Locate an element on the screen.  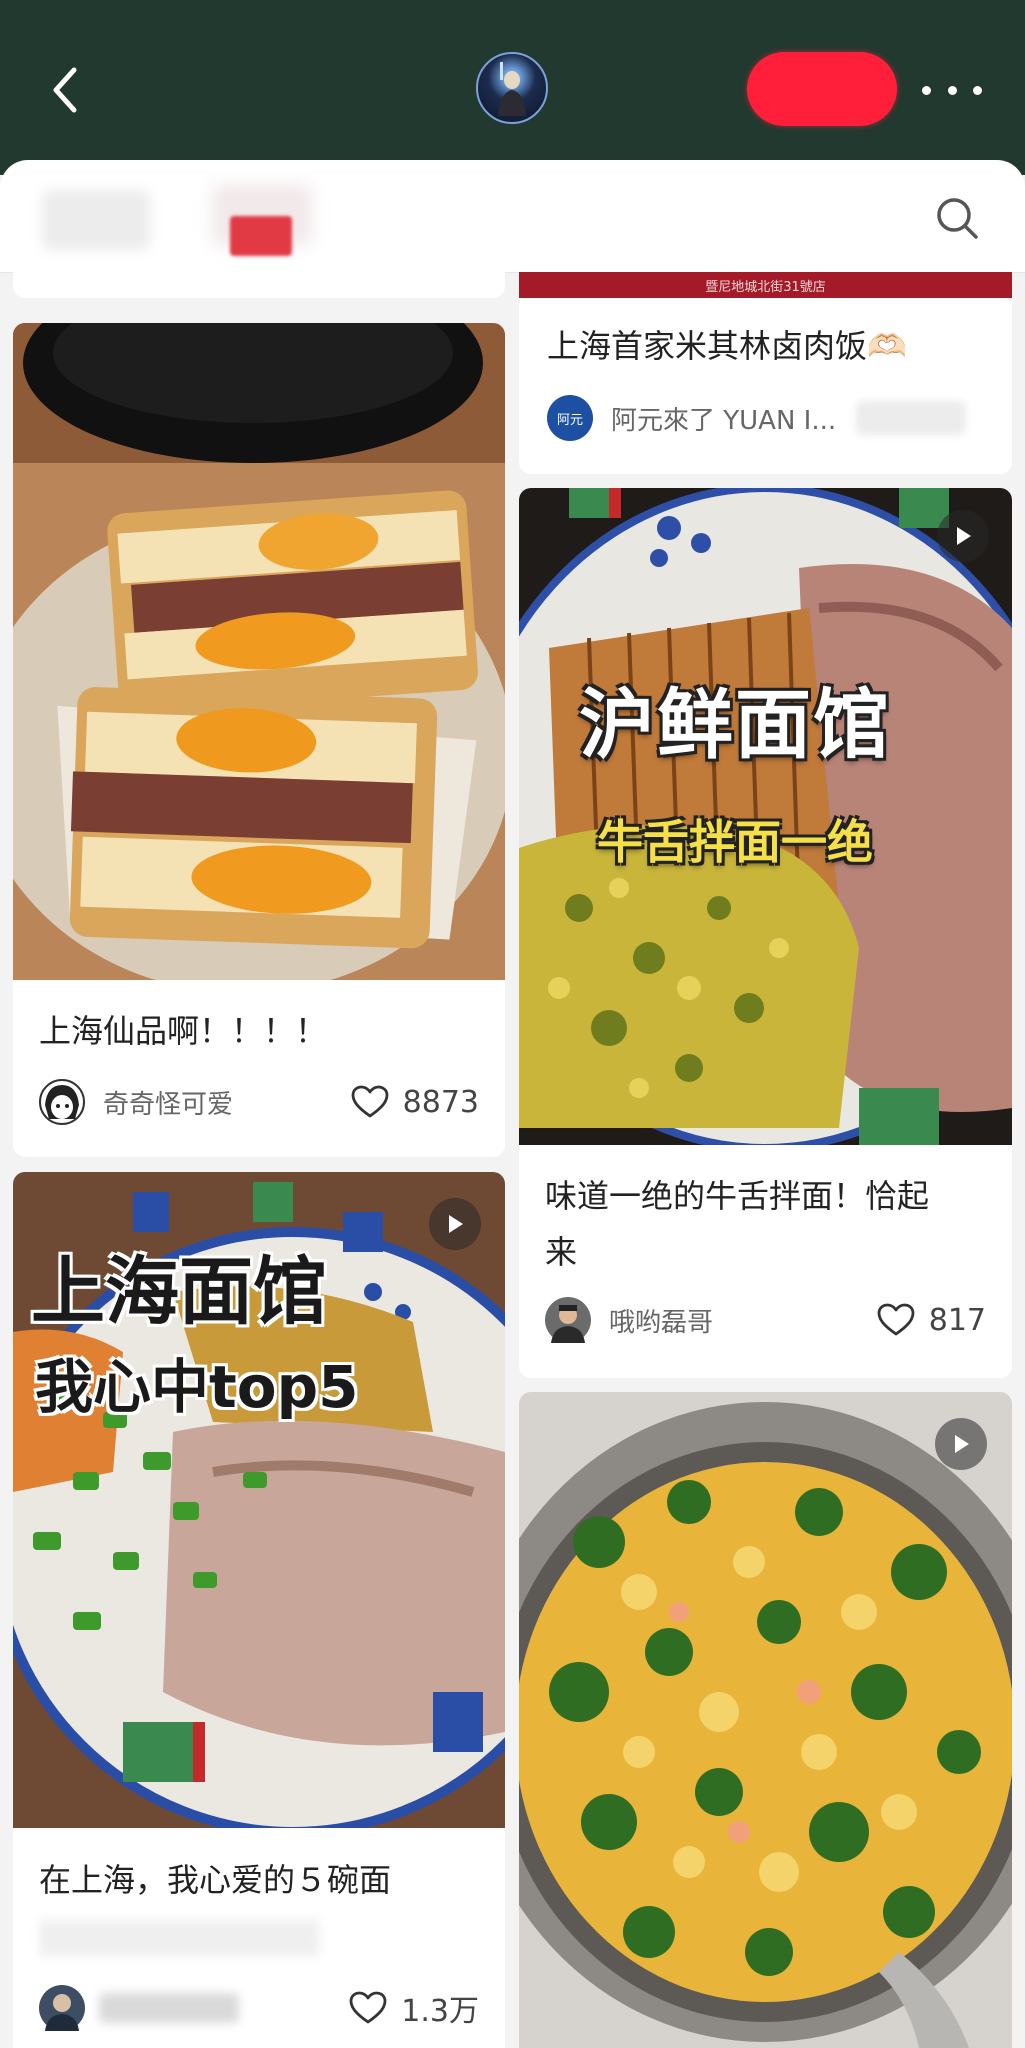
card-author: 哦哟磊哥 is located at coordinates (629, 1320).